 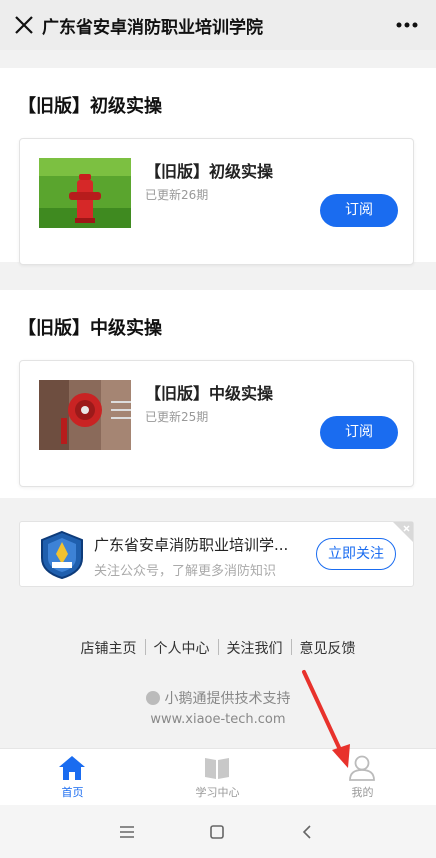 I want to click on hydrant-thumbnail, so click(x=85, y=193).